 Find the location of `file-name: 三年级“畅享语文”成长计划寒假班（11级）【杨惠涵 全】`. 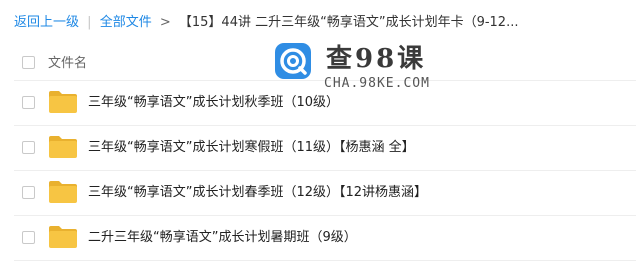

file-name: 三年级“畅享语文”成长计划寒假班（11级）【杨惠涵 全】 is located at coordinates (251, 148).